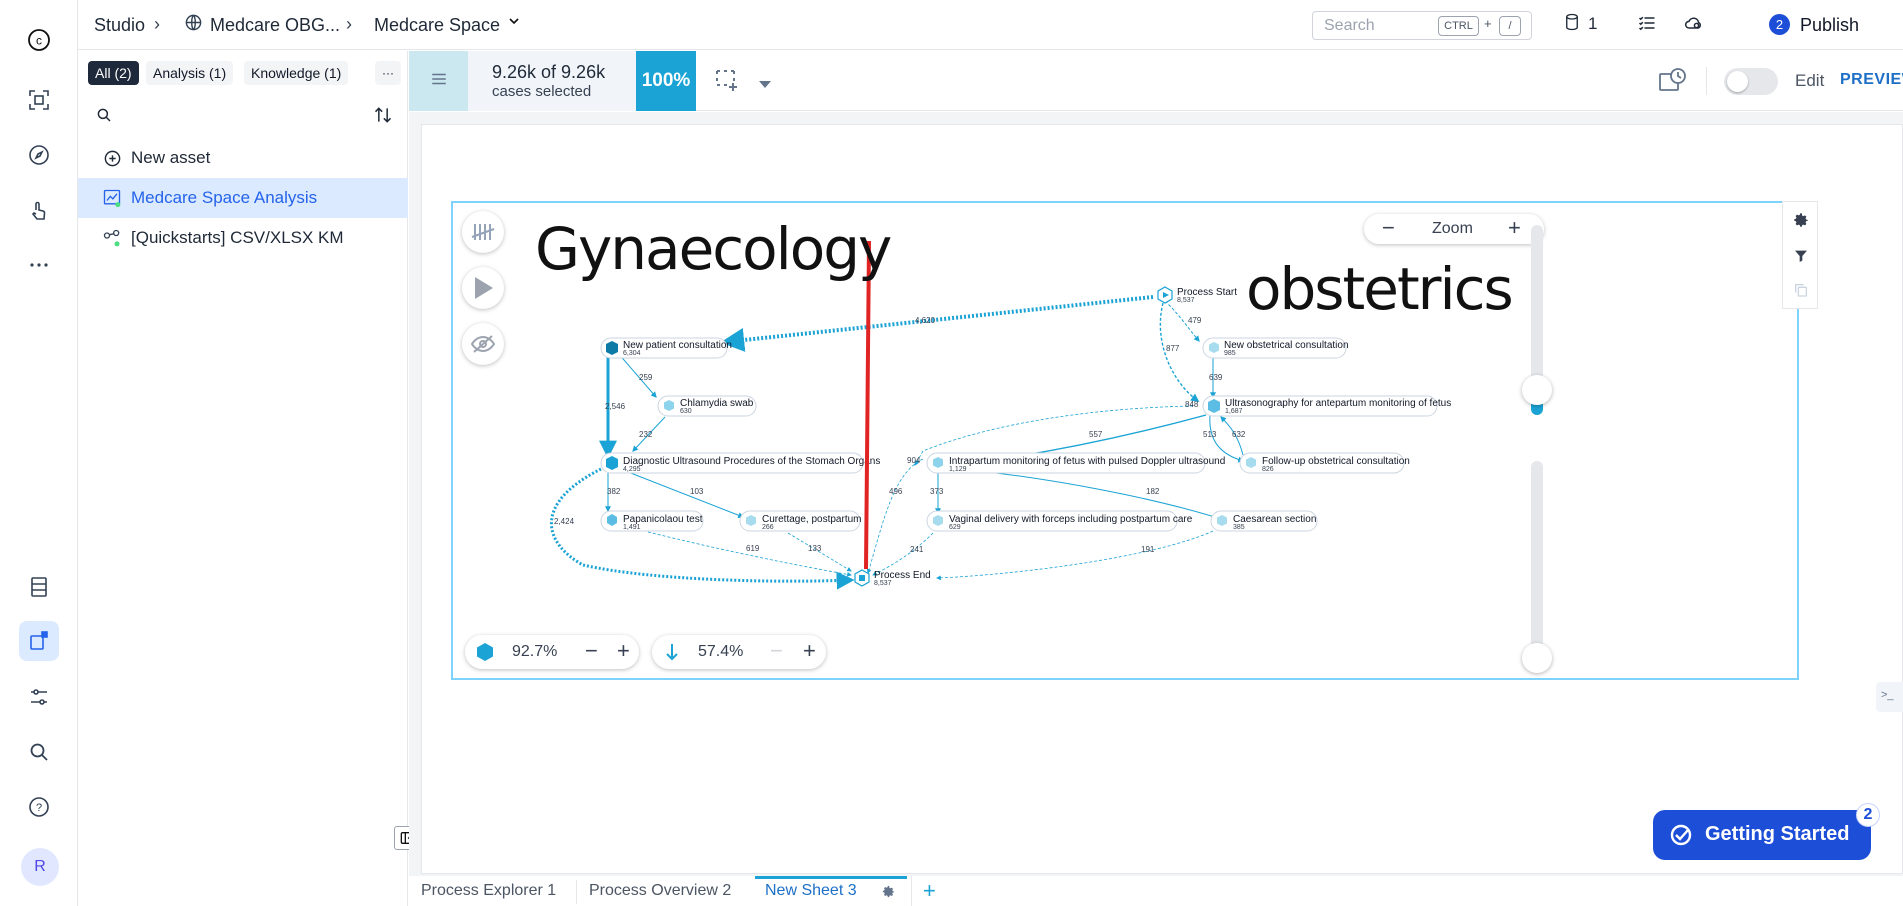 Image resolution: width=1903 pixels, height=906 pixels. I want to click on node-new-patient-consultation: New patient consultation 6,304, so click(666, 348).